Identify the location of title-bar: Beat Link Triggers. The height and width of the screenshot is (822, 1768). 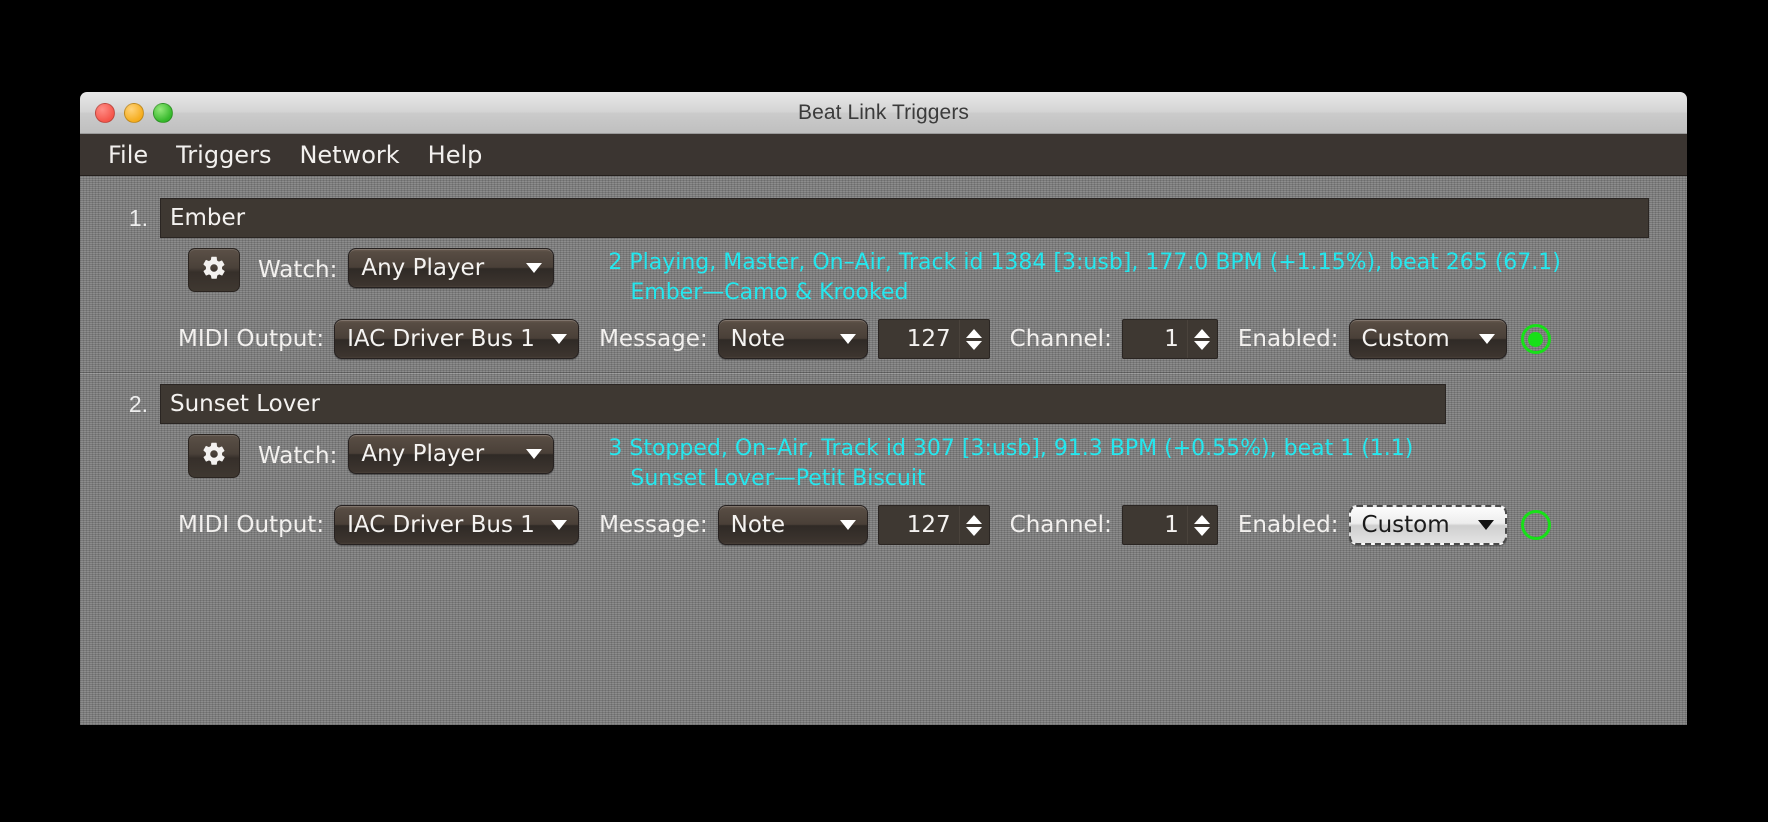
(883, 113).